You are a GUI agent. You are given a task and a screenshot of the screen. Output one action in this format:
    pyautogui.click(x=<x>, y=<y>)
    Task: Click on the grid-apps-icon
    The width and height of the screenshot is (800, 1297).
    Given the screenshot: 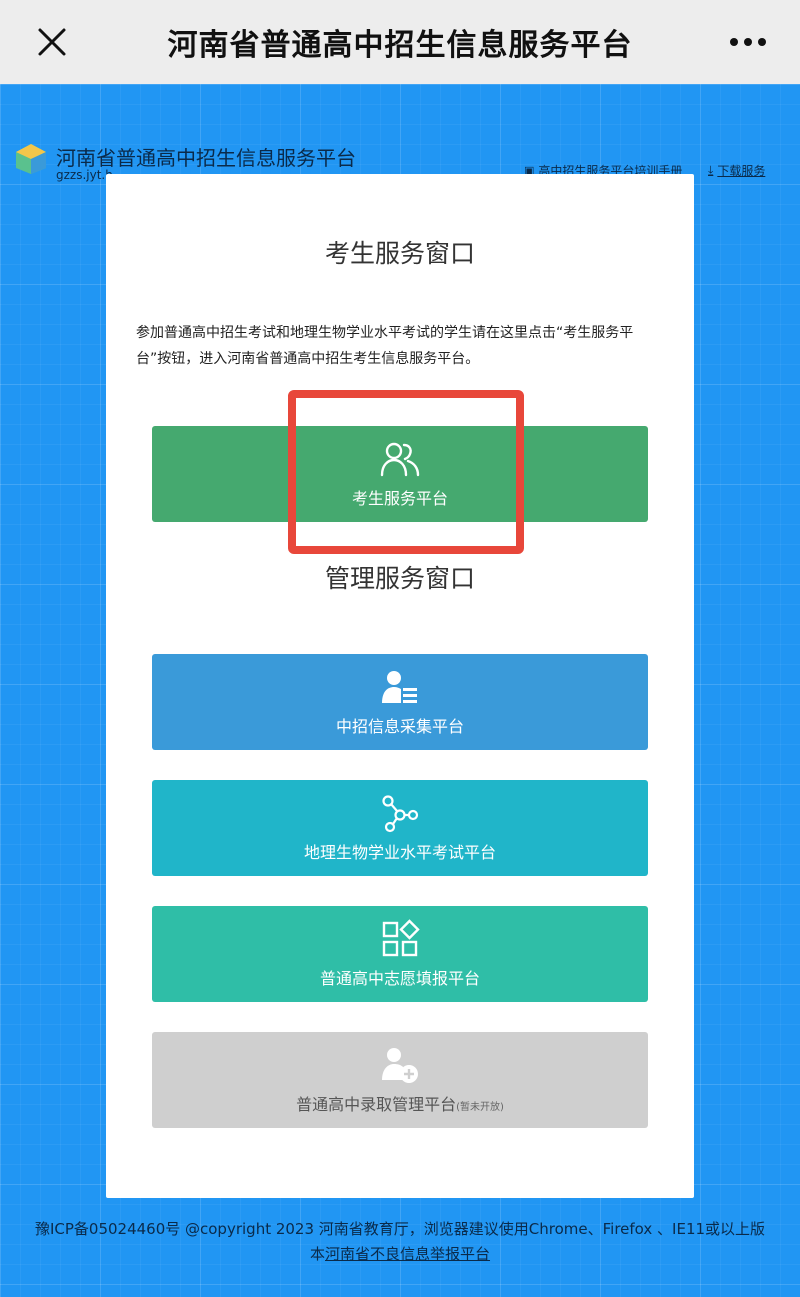 What is the action you would take?
    pyautogui.click(x=400, y=939)
    